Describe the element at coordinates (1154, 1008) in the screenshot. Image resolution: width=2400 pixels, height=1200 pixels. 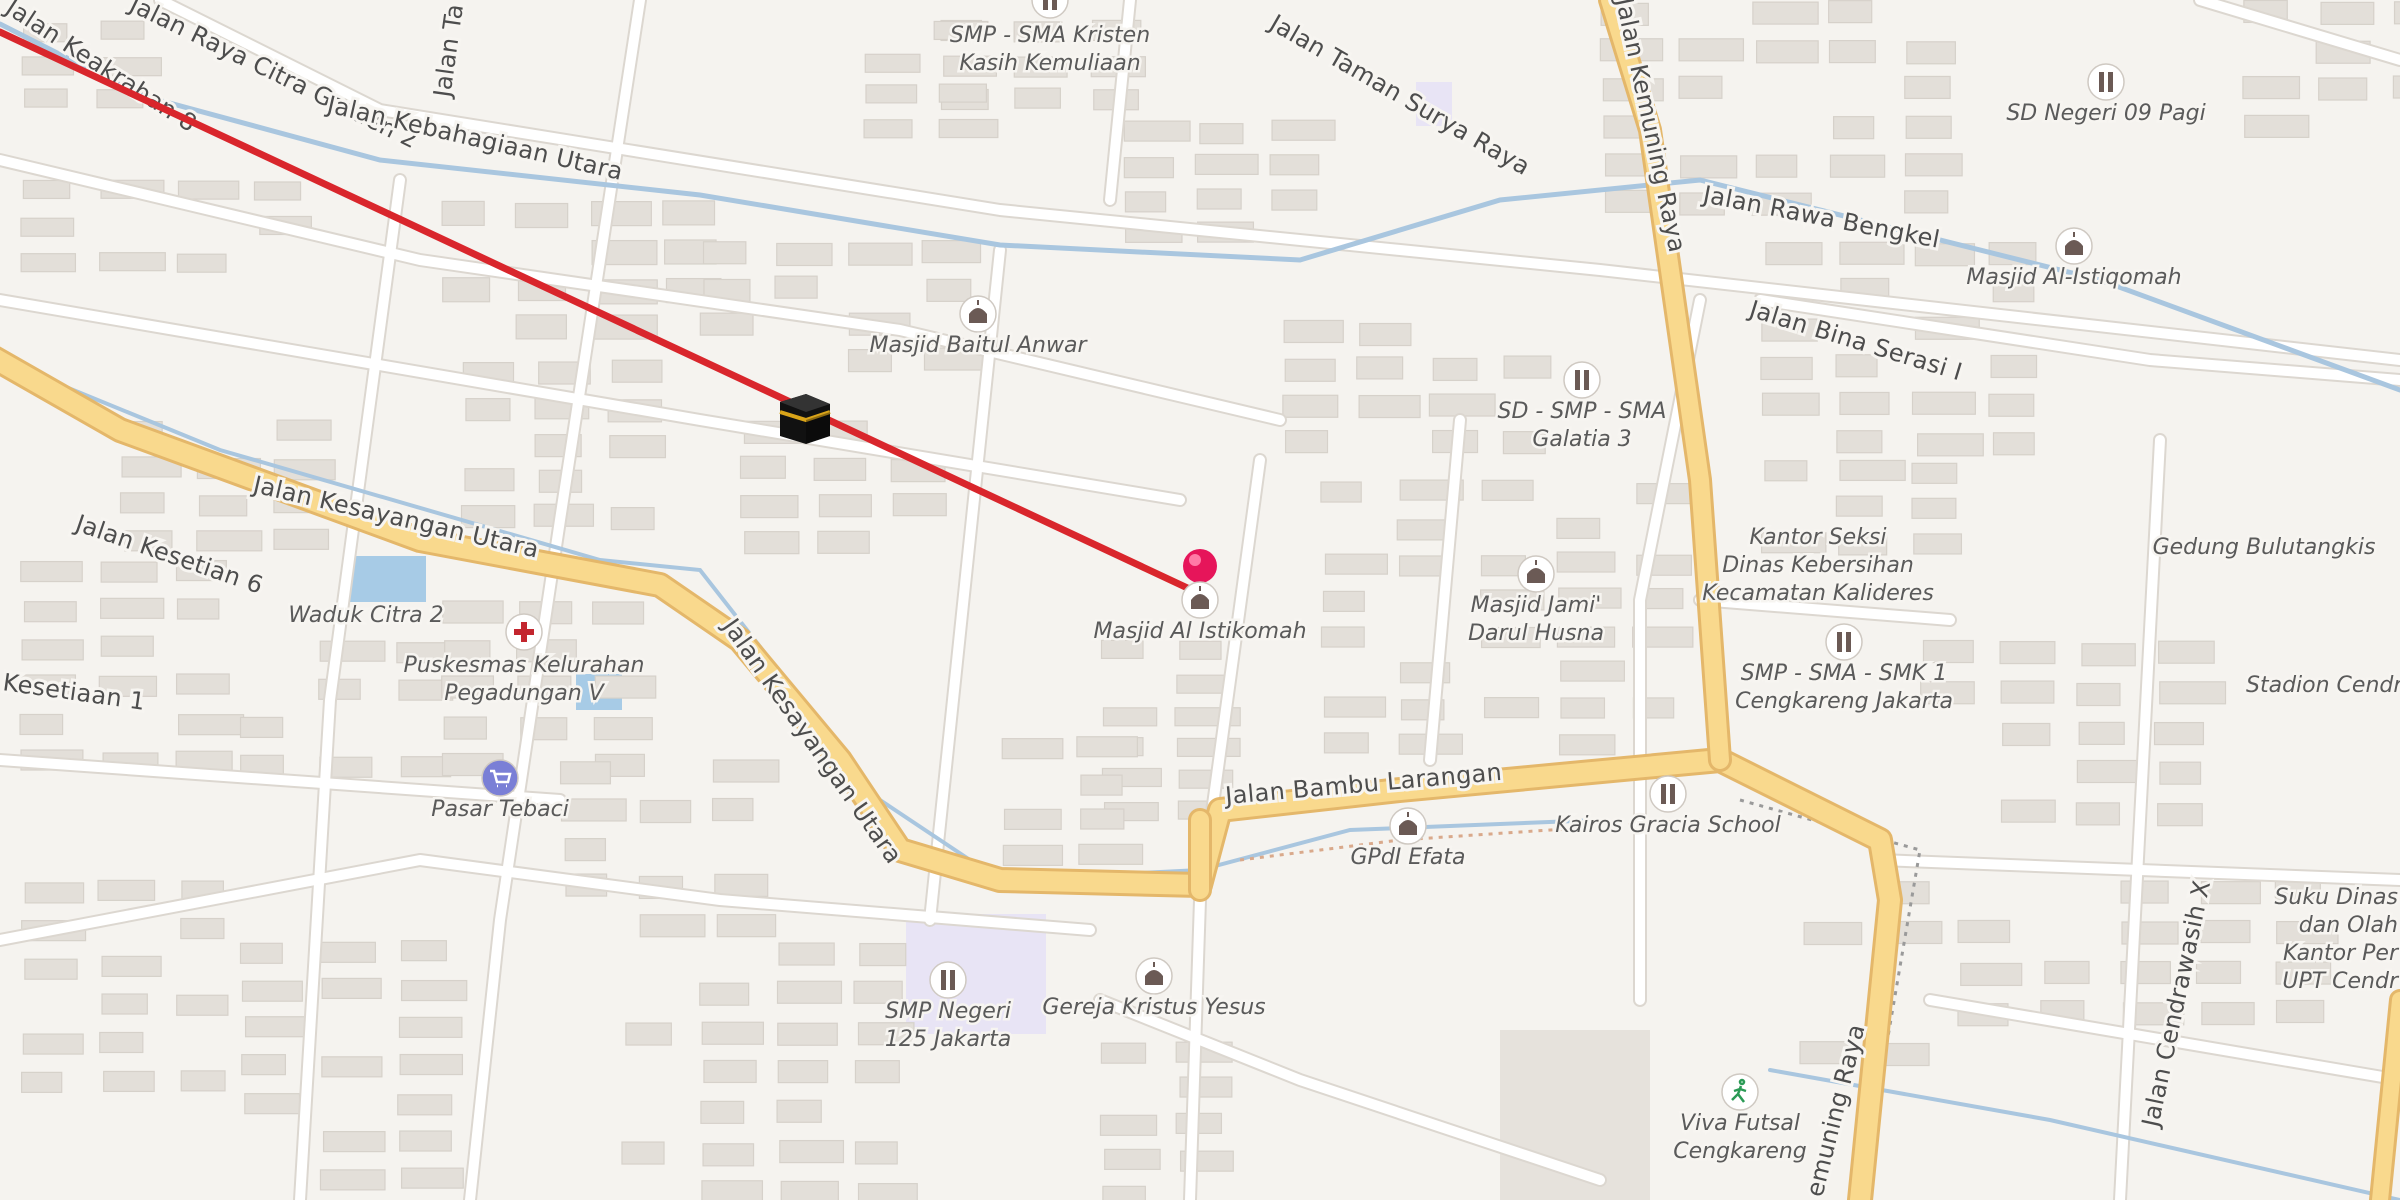
I see `poi-label-gereja-kristus-yesus: Gereja Kristus Yesus` at that location.